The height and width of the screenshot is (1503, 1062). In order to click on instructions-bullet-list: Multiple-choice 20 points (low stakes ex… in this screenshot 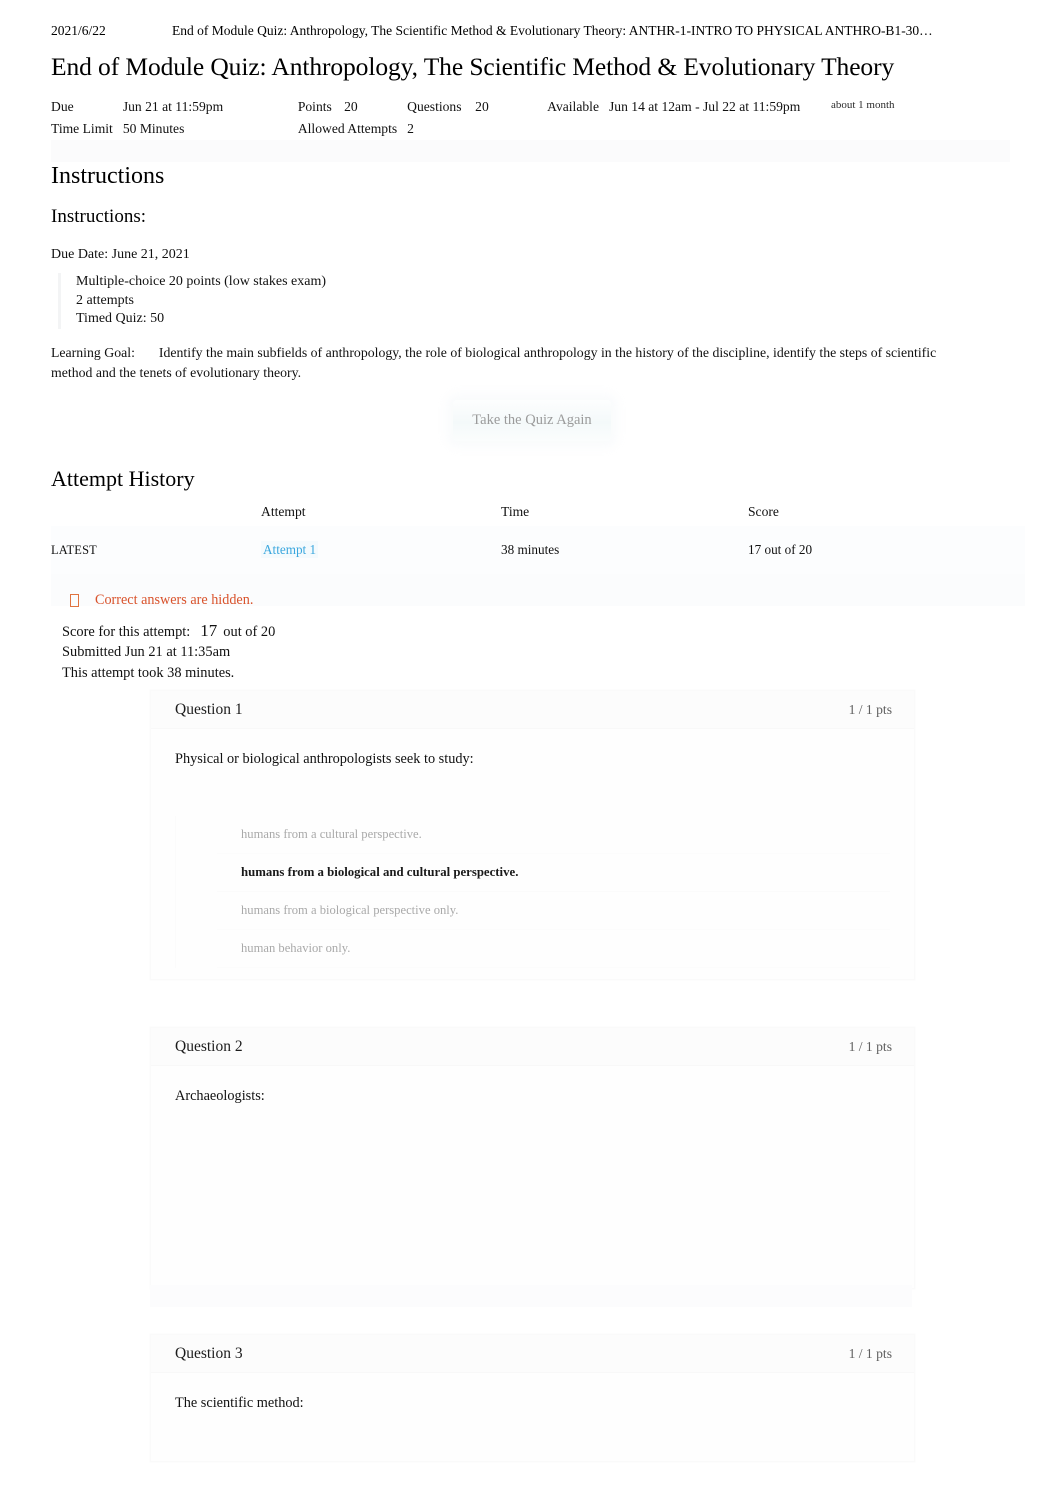, I will do `click(192, 301)`.